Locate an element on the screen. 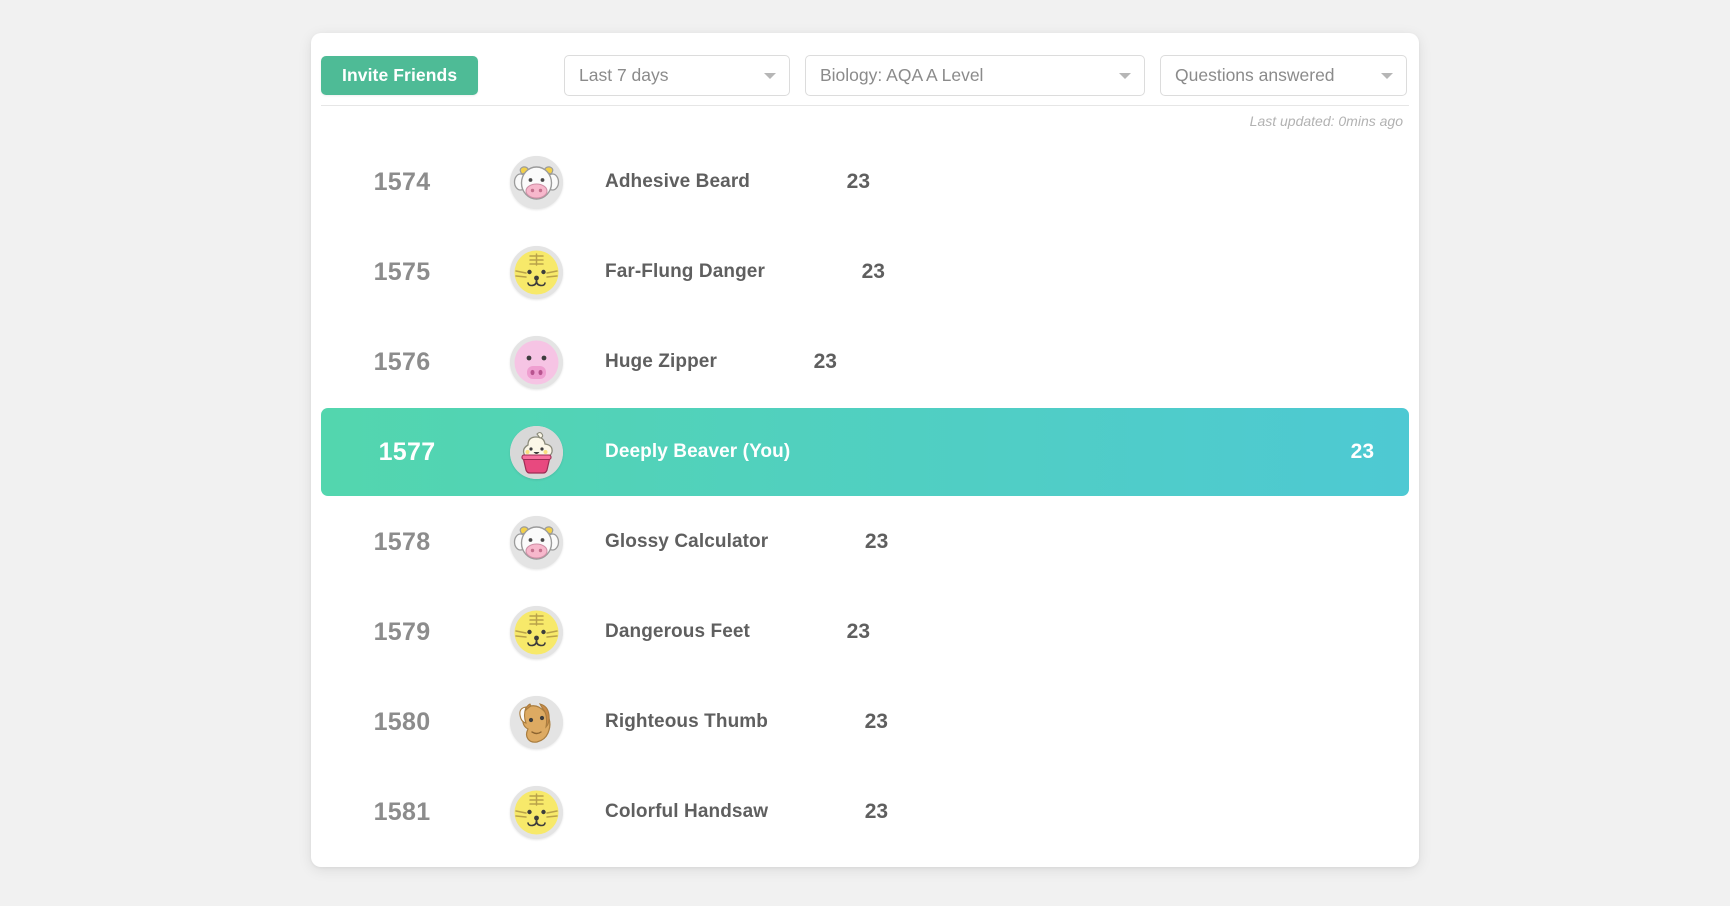  player-name: Far-Flung Danger is located at coordinates (685, 271).